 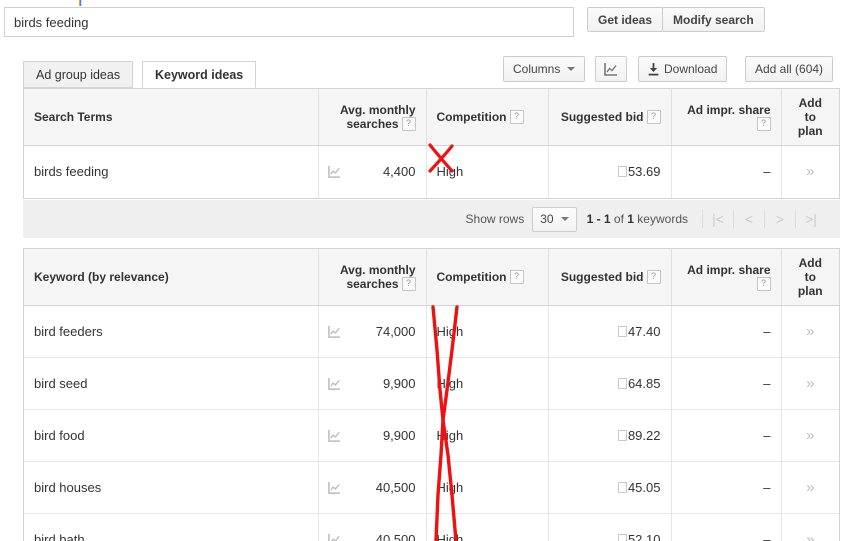 I want to click on cell-suggested-bid-value: 53.69, so click(x=644, y=172).